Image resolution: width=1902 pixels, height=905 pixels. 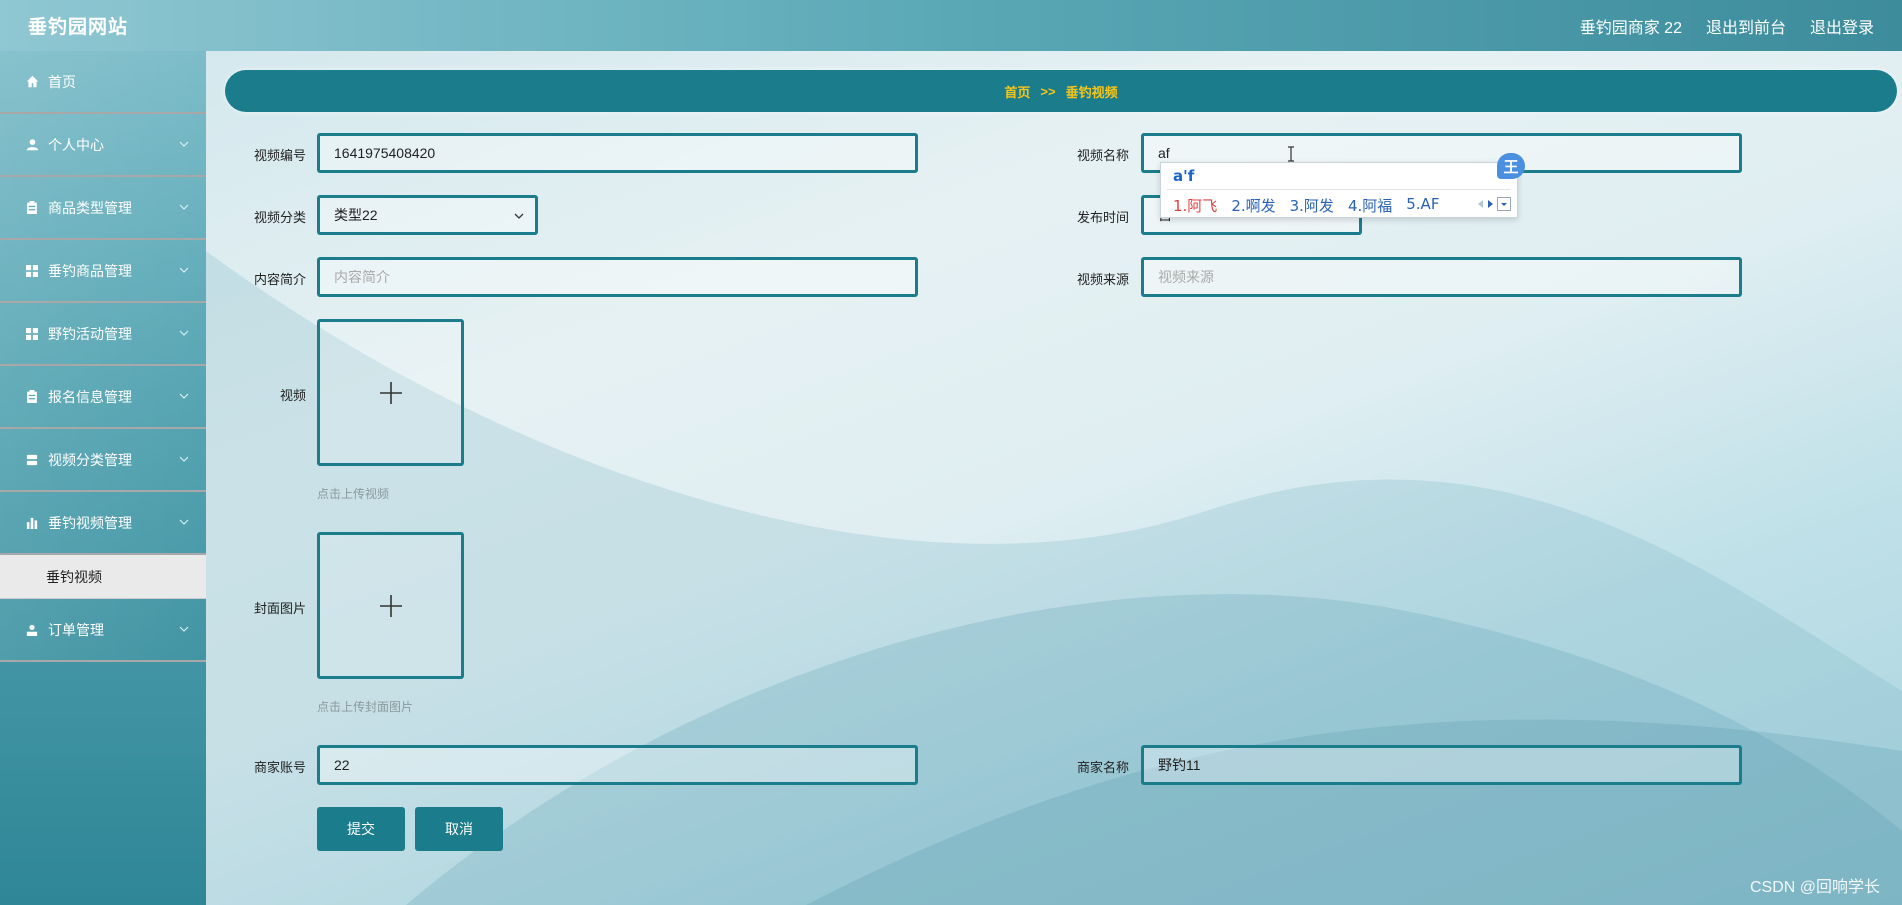 I want to click on ime-candidate-popup: a'f 1.阿飞 2.啊发 3.阿发 4.阿福 5.AF 王, so click(x=1342, y=185).